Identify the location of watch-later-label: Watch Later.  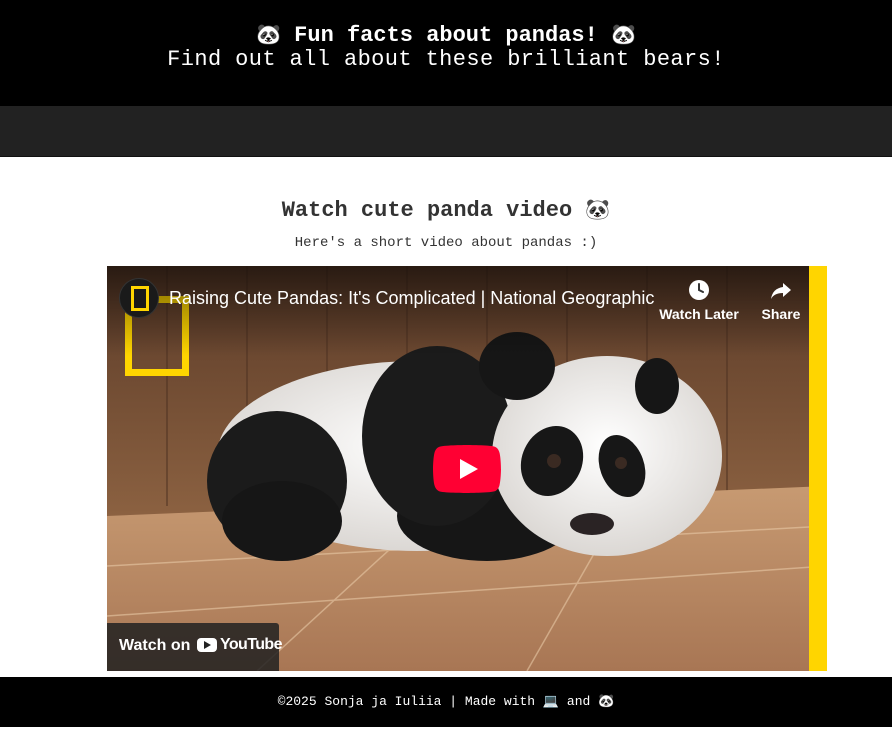
(699, 314).